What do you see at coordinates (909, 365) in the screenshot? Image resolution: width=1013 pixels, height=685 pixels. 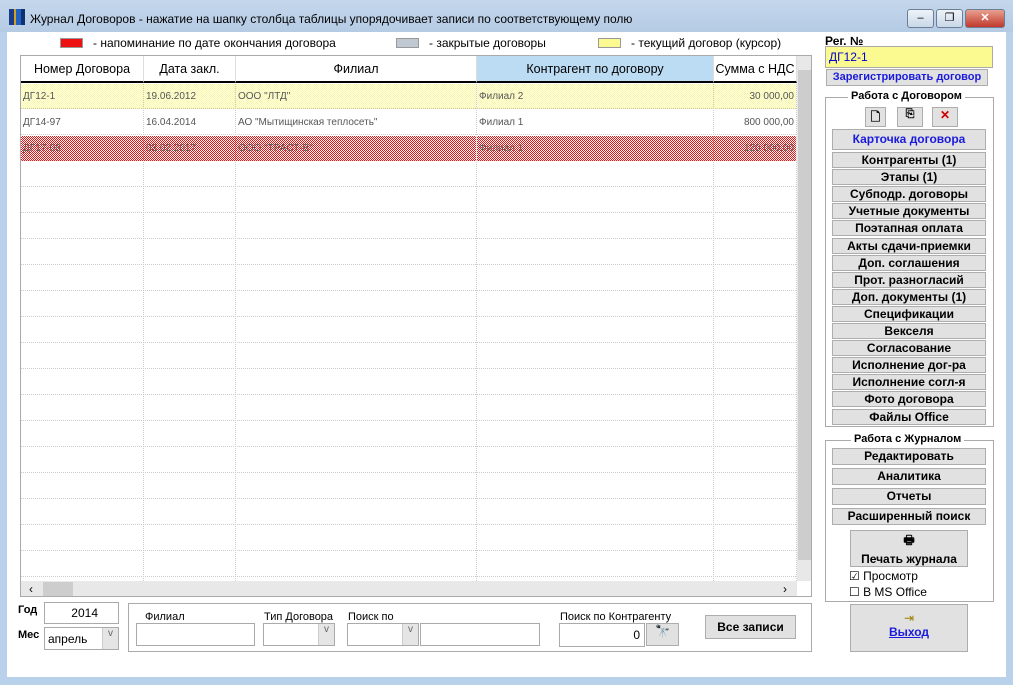 I see `contract-section-button: Исполнение дог-ра` at bounding box center [909, 365].